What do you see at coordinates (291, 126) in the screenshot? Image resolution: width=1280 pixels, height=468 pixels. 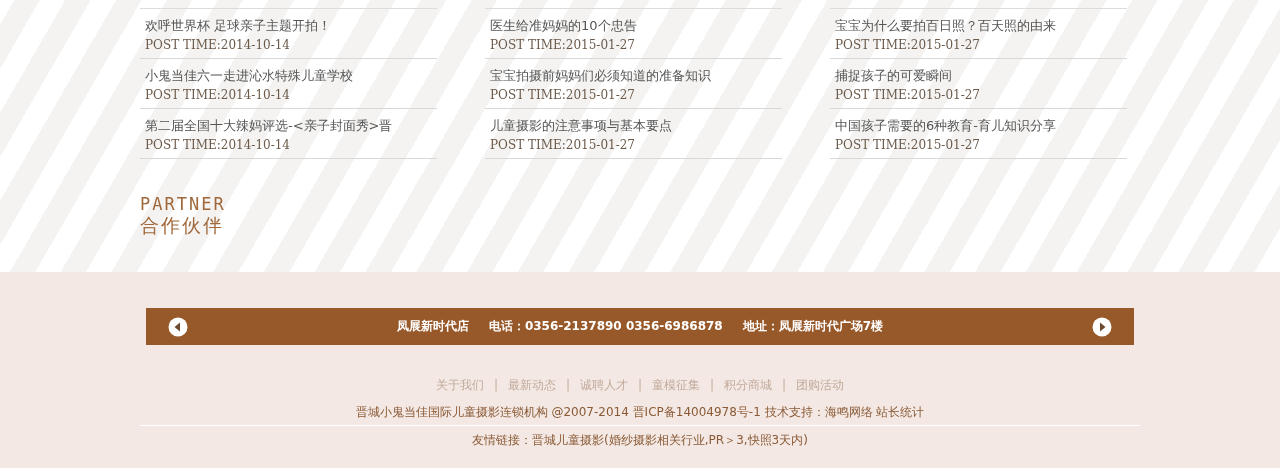 I see `news-link: 第二届全国十大辣妈评选-<亲子封面秀>晋` at bounding box center [291, 126].